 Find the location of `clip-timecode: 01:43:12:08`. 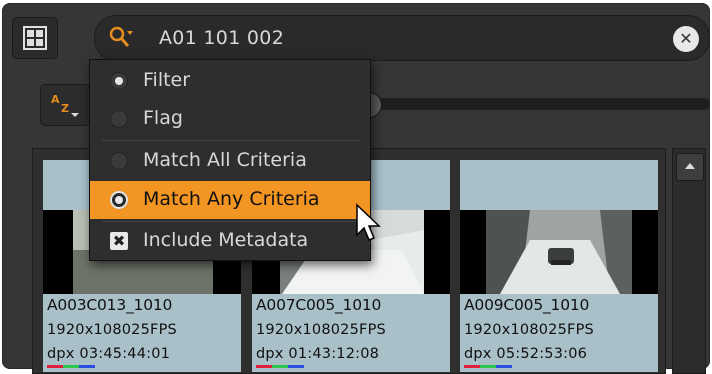

clip-timecode: 01:43:12:08 is located at coordinates (334, 354).